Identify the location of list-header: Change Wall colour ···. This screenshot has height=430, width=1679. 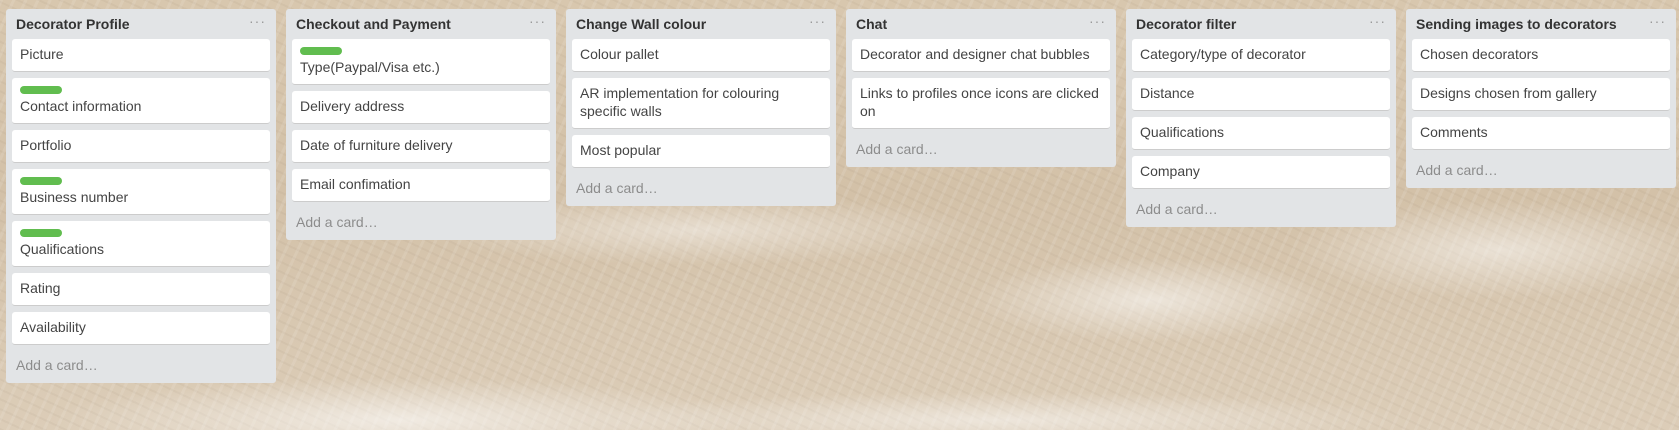
(701, 24).